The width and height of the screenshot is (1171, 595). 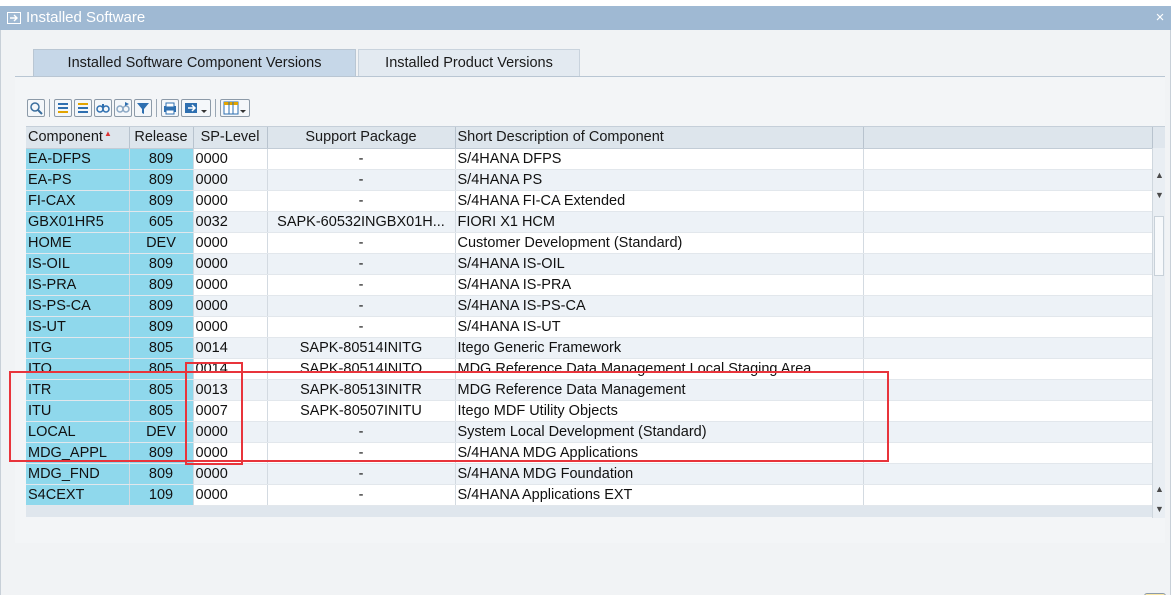 I want to click on cell-release: 805, so click(x=161, y=390).